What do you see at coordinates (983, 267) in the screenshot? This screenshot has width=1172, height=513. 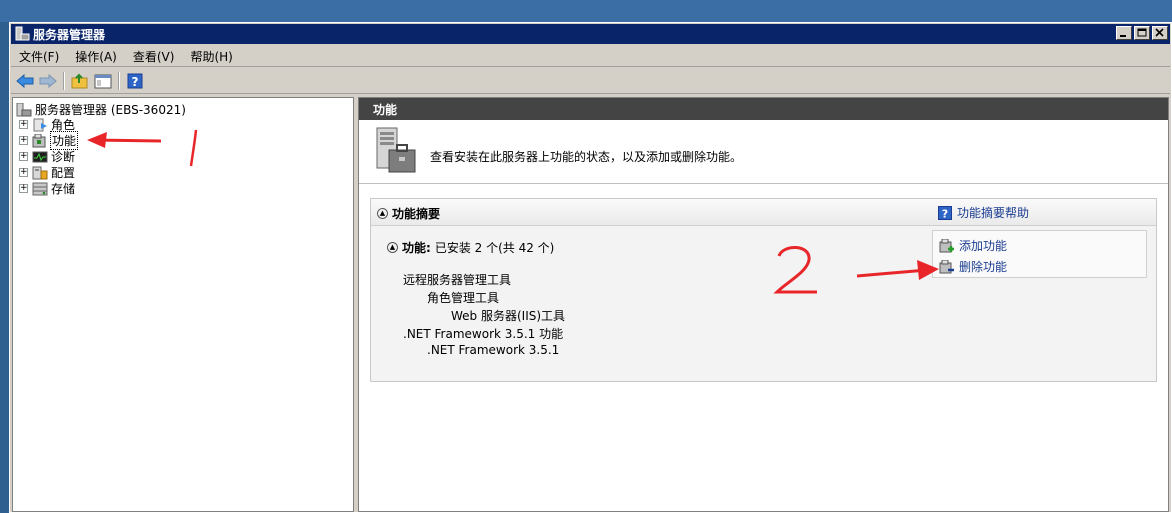 I see `remove-features-label: 删除功能` at bounding box center [983, 267].